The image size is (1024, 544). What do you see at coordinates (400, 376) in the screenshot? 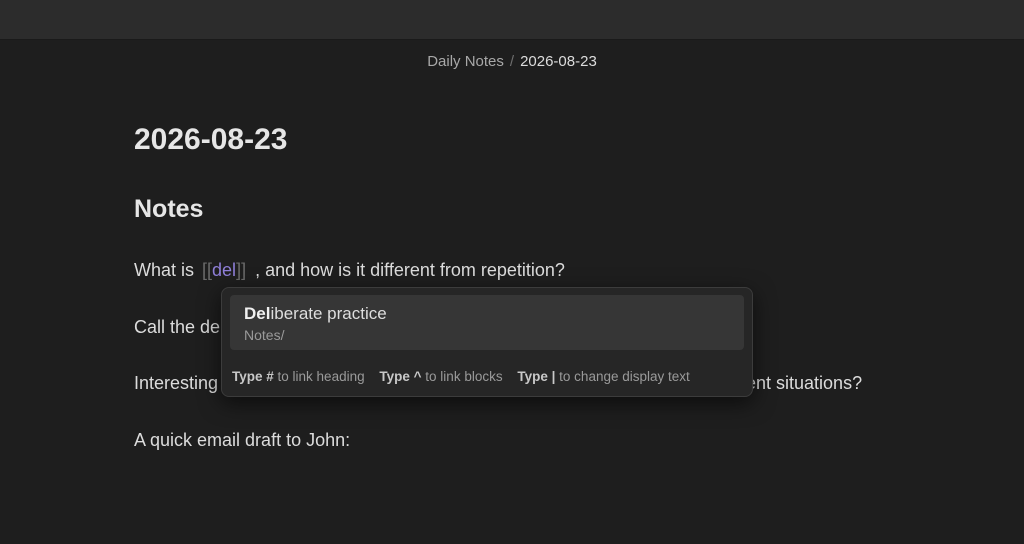
I see `hint-key: Type ^` at bounding box center [400, 376].